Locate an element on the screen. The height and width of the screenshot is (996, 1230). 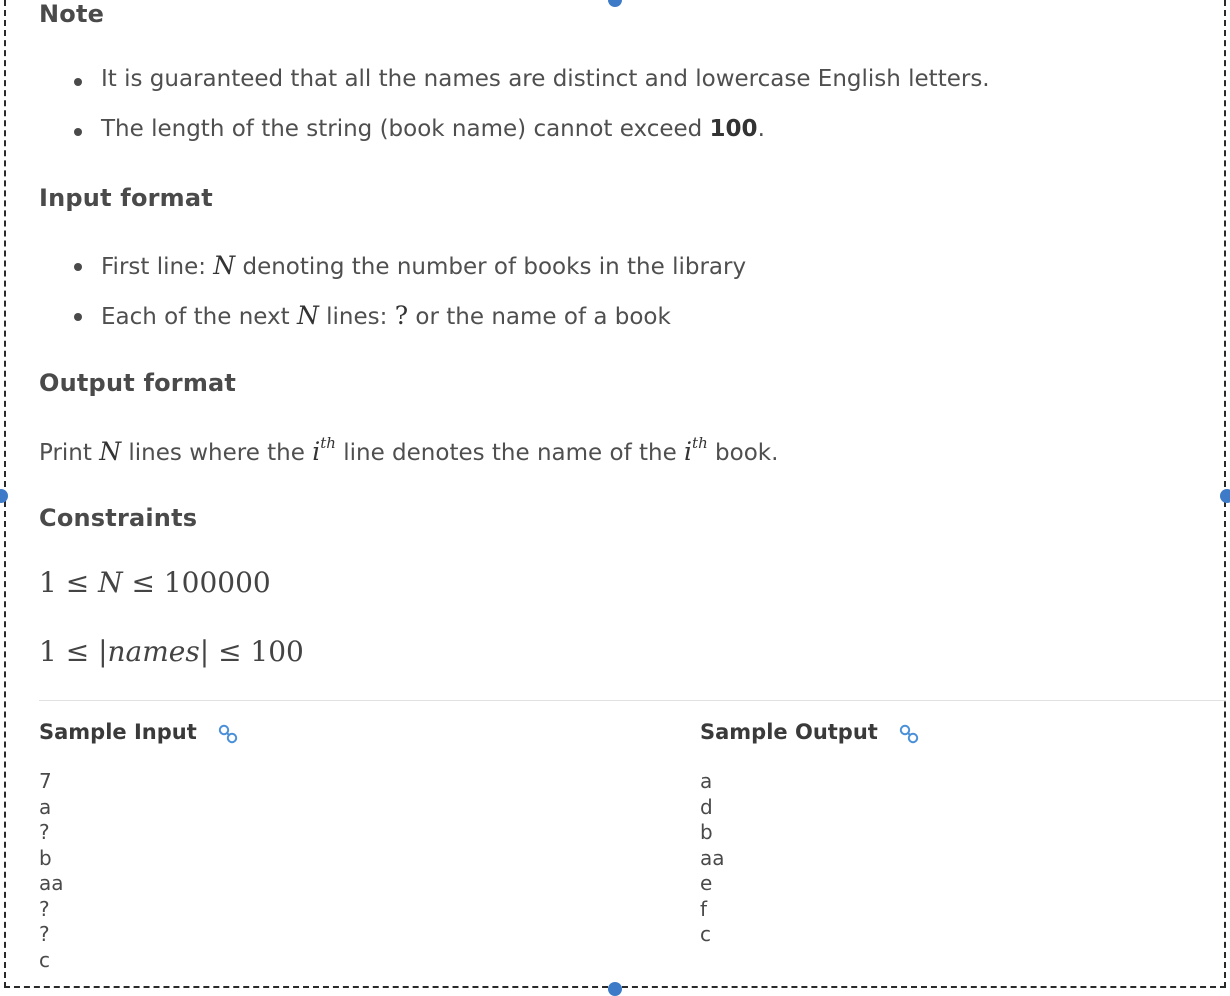
sample-input-line: 7 is located at coordinates (45, 781).